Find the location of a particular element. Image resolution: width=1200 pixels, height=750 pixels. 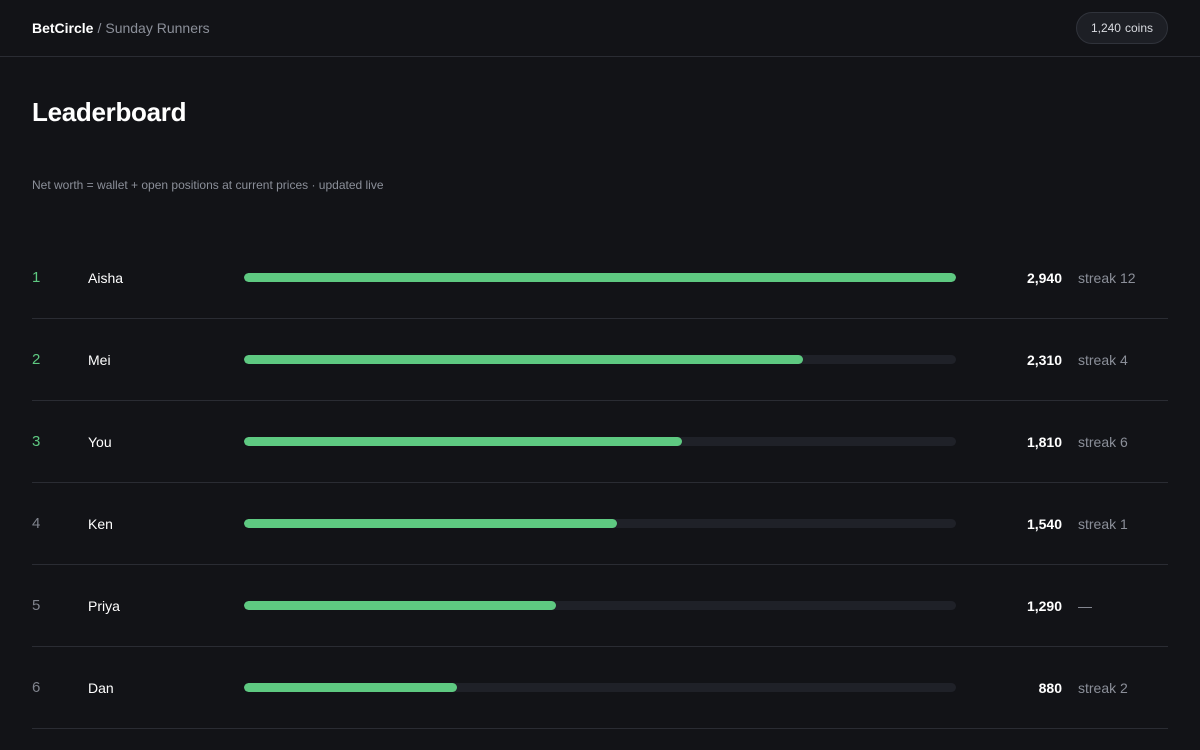

breadcrumb: BetCircle / Sunday Runners is located at coordinates (121, 28).